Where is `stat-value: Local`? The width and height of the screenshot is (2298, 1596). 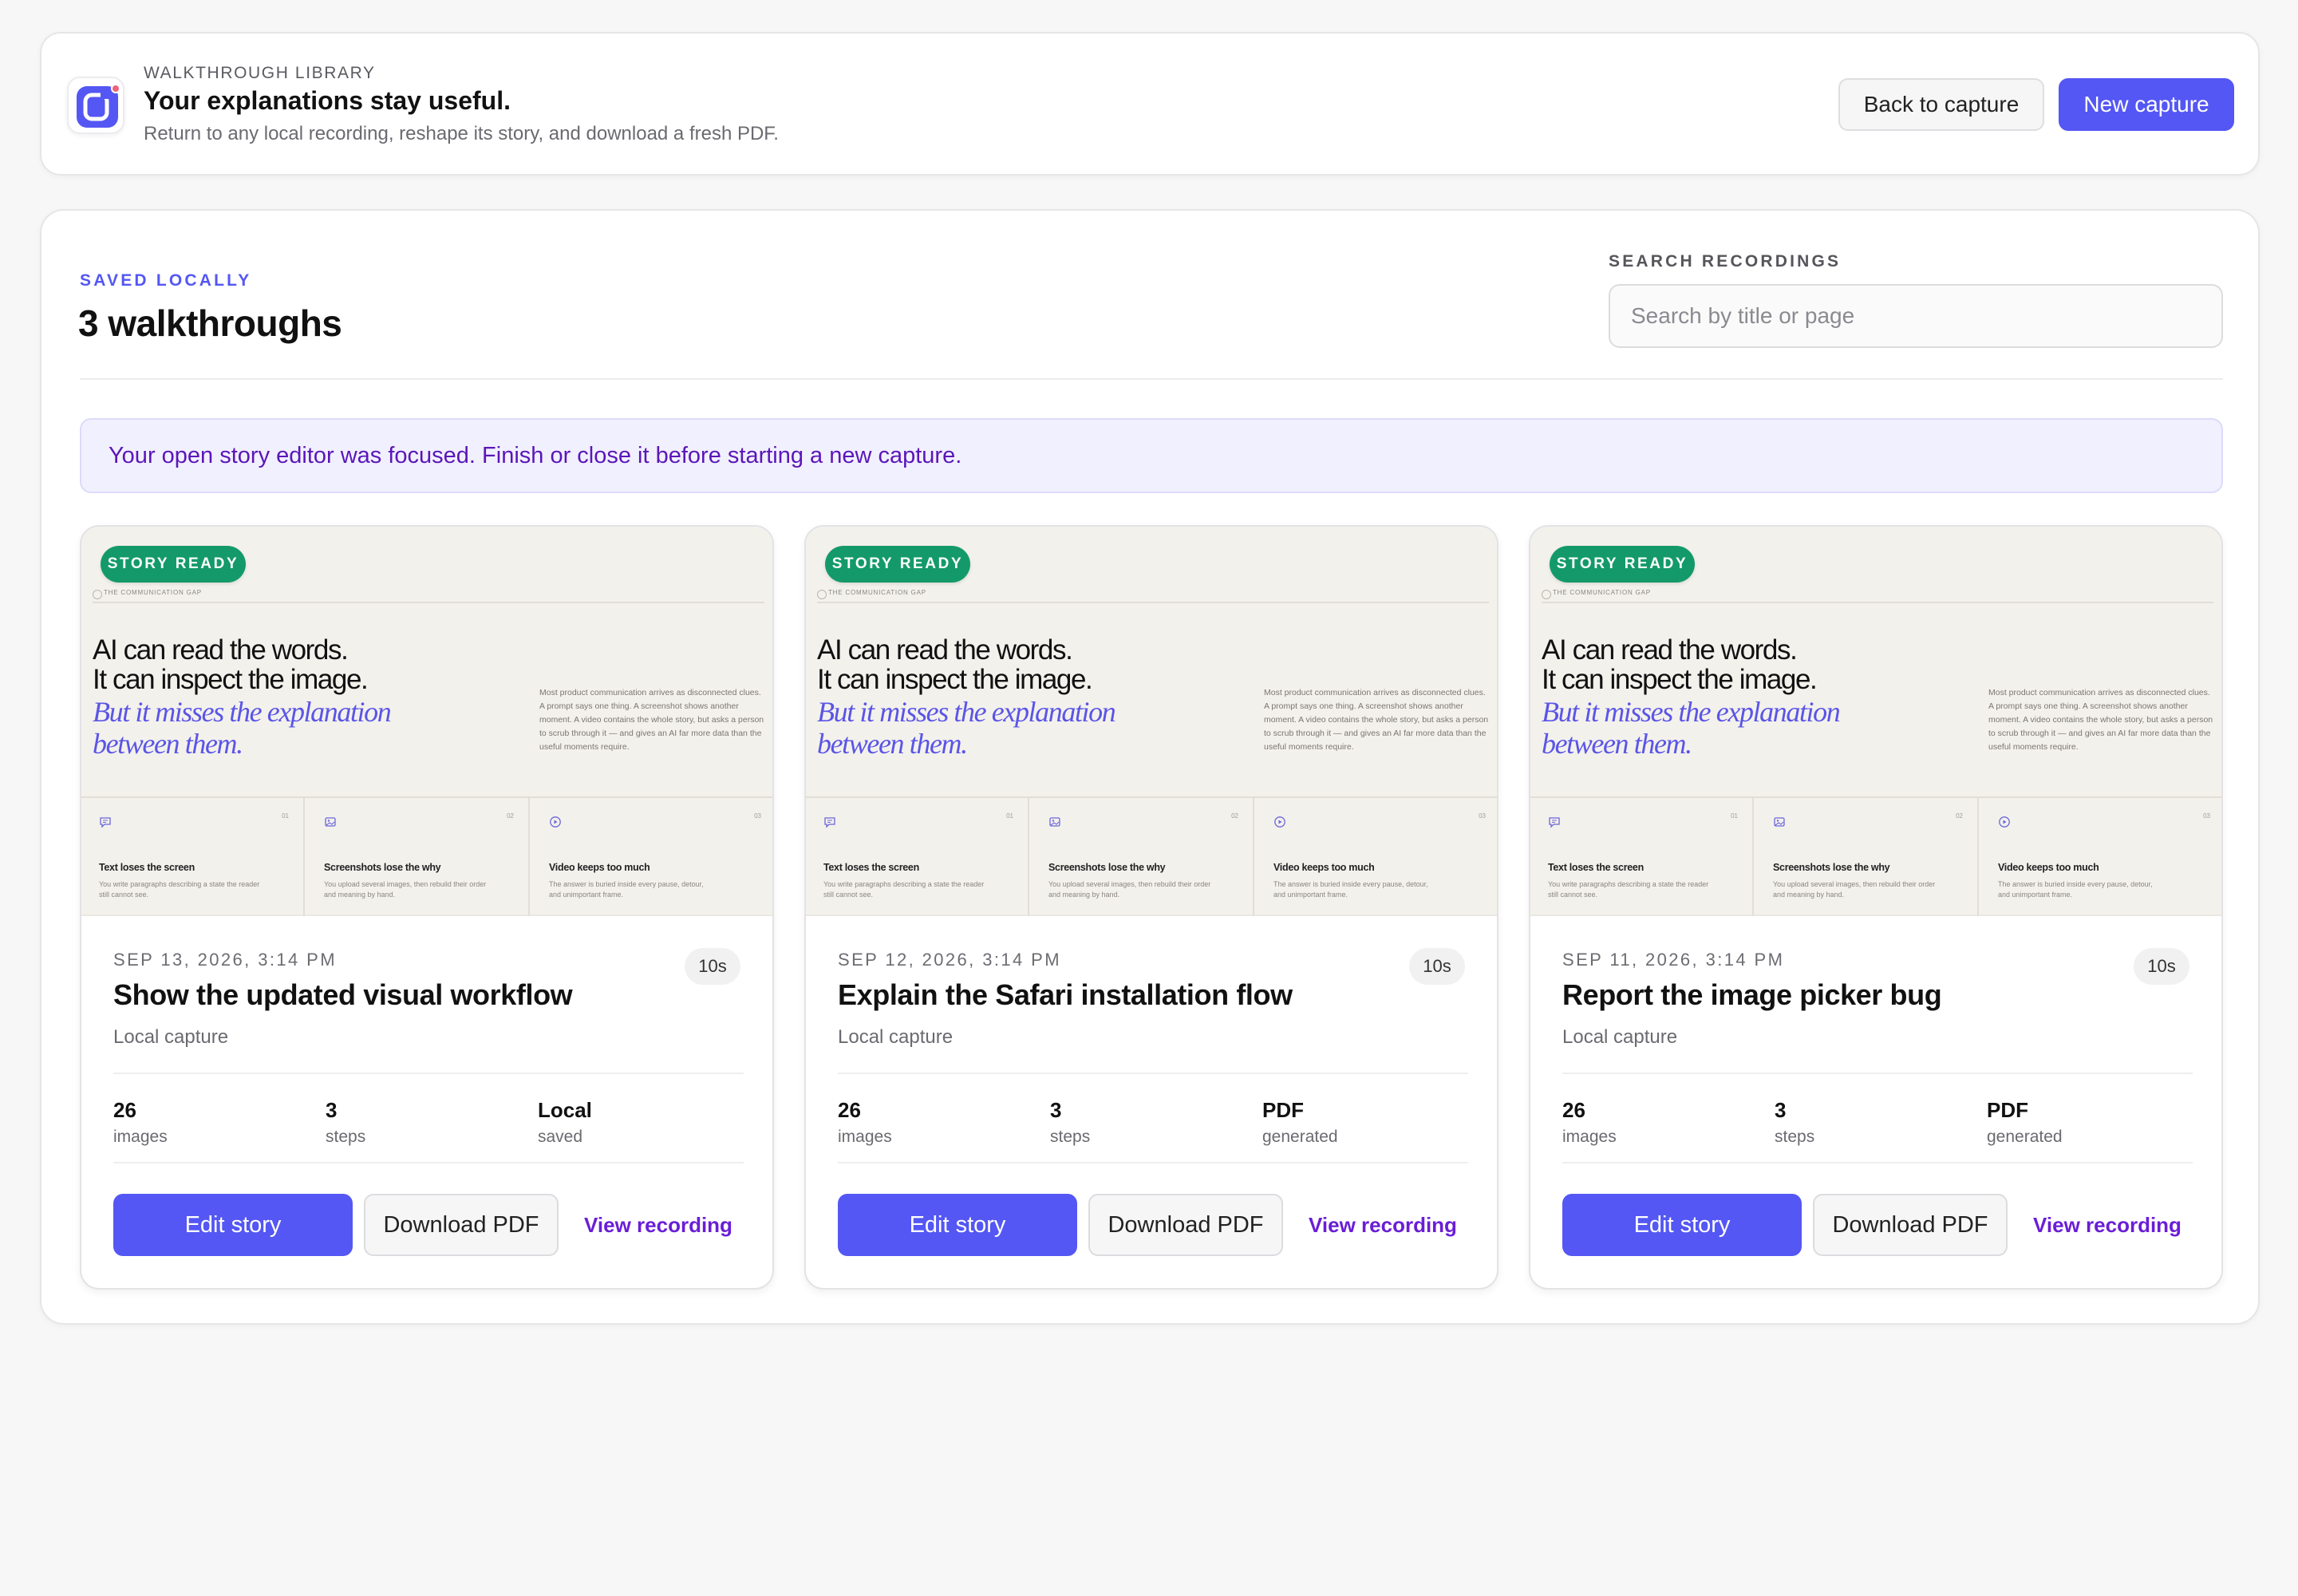 stat-value: Local is located at coordinates (565, 1110).